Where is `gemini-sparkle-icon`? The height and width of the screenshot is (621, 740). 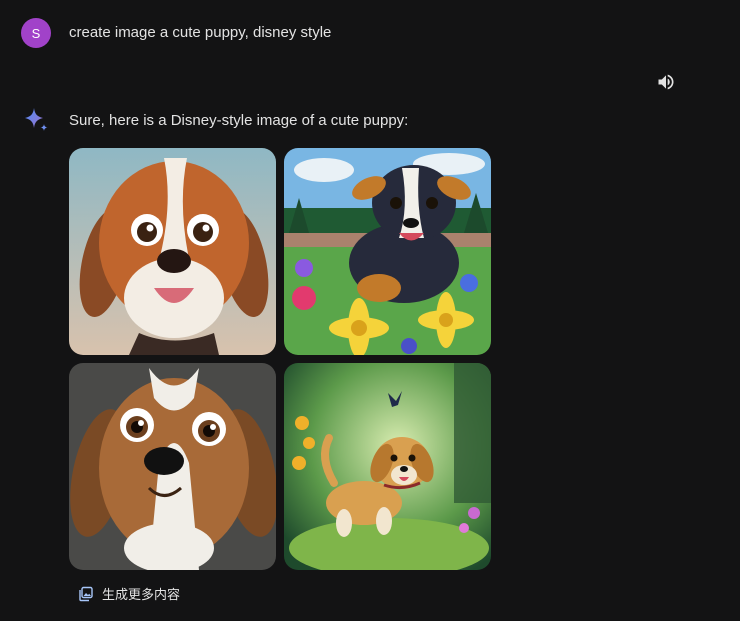
gemini-sparkle-icon is located at coordinates (36, 119).